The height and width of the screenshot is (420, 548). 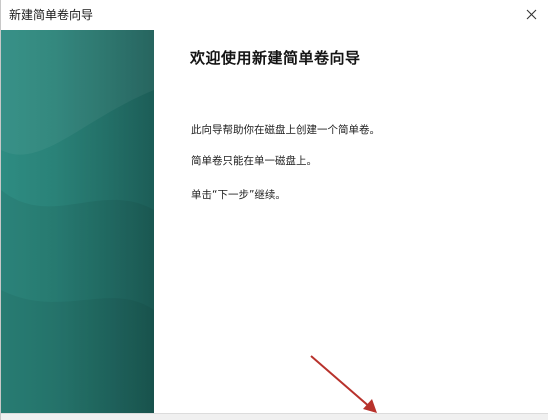 What do you see at coordinates (51, 15) in the screenshot?
I see `window-title: 新建简单卷向导` at bounding box center [51, 15].